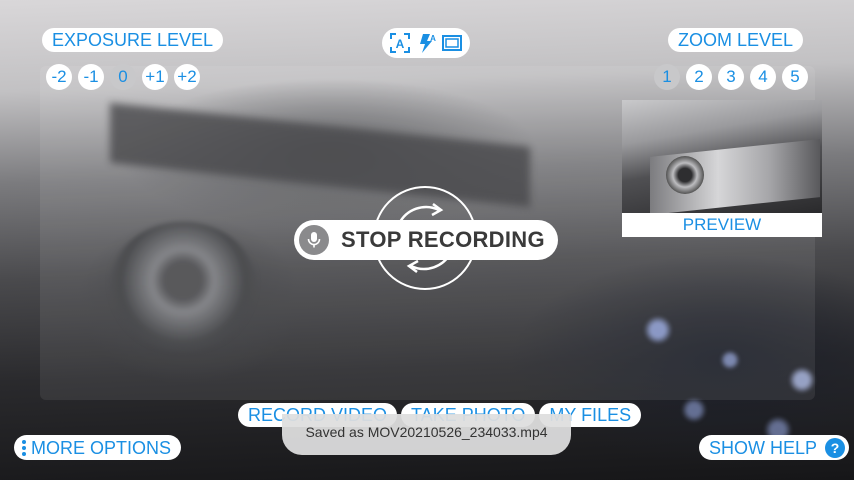 The height and width of the screenshot is (480, 854). Describe the element at coordinates (699, 77) in the screenshot. I see `zoom-option-2: 2` at that location.